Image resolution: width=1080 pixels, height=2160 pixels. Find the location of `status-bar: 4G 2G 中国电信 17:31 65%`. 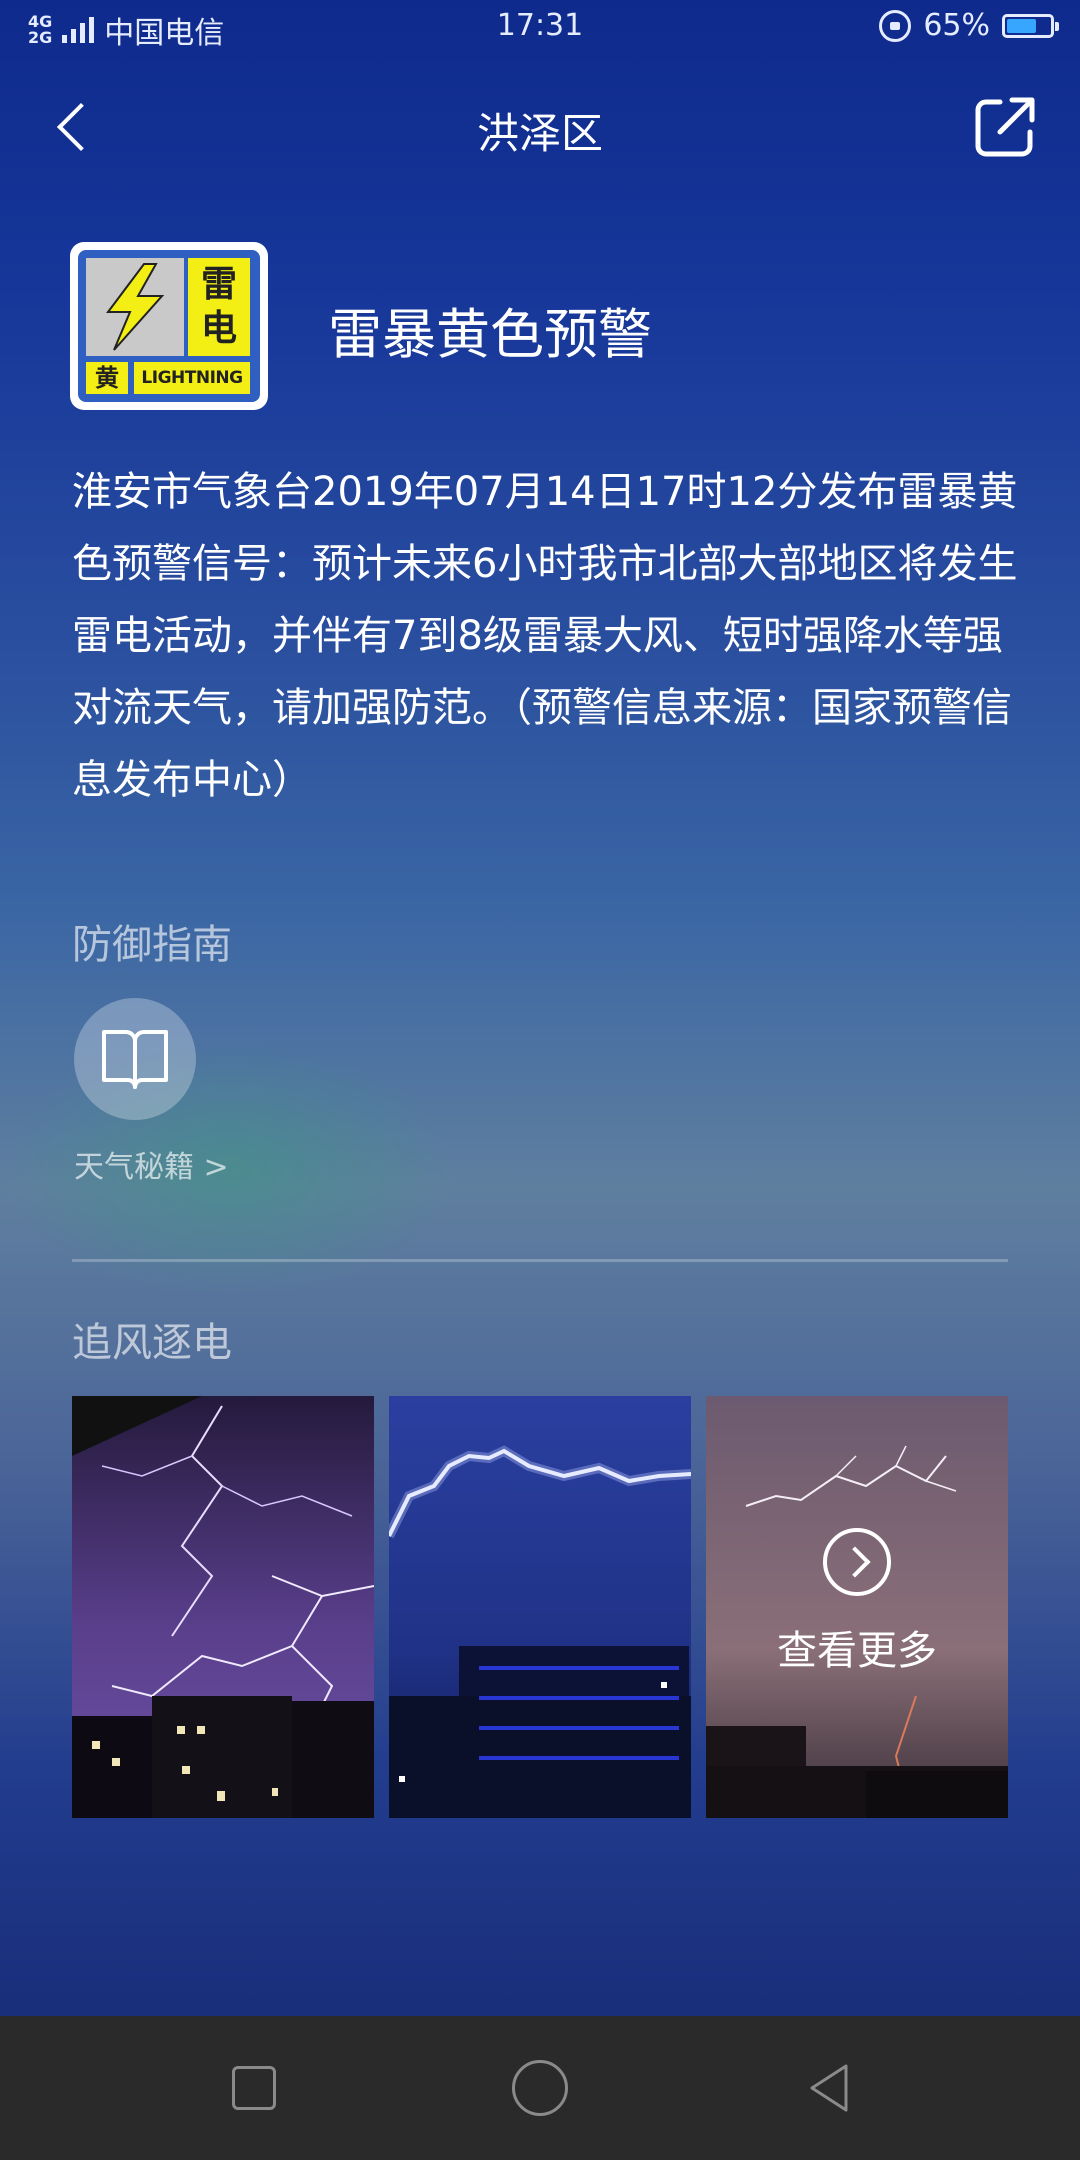

status-bar: 4G 2G 中国电信 17:31 65% is located at coordinates (540, 26).